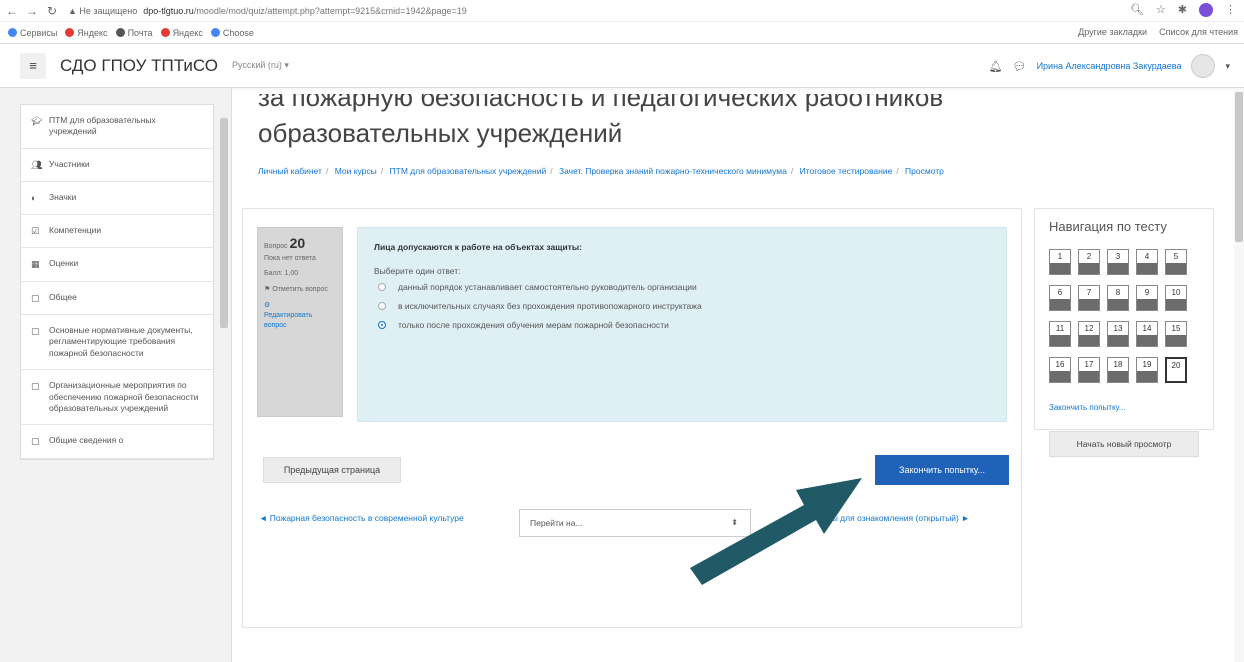 The width and height of the screenshot is (1244, 662). Describe the element at coordinates (1206, 10) in the screenshot. I see `profile-avatar` at that location.